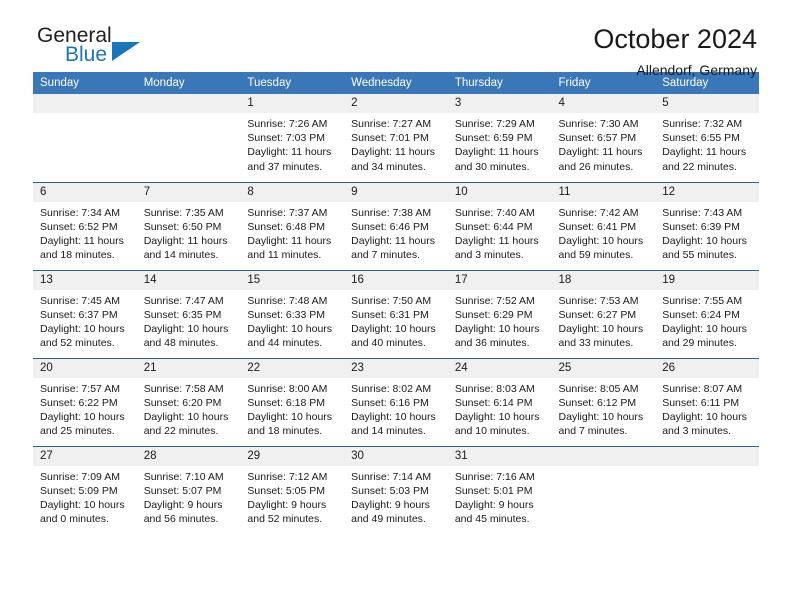 The height and width of the screenshot is (612, 792). I want to click on sunrise-text: Sunrise: 7:43 AM, so click(702, 212).